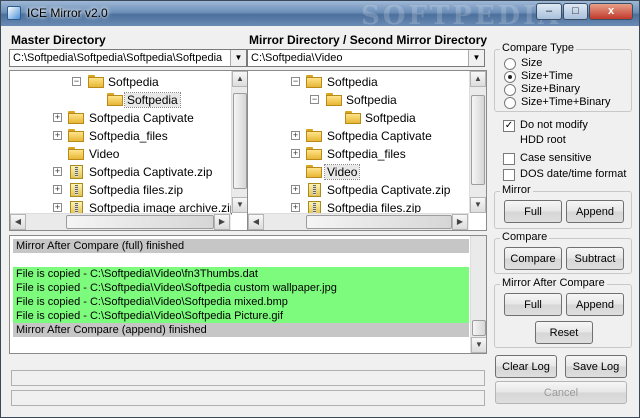 The image size is (640, 418). Describe the element at coordinates (549, 11) in the screenshot. I see `minimize-button: –` at that location.